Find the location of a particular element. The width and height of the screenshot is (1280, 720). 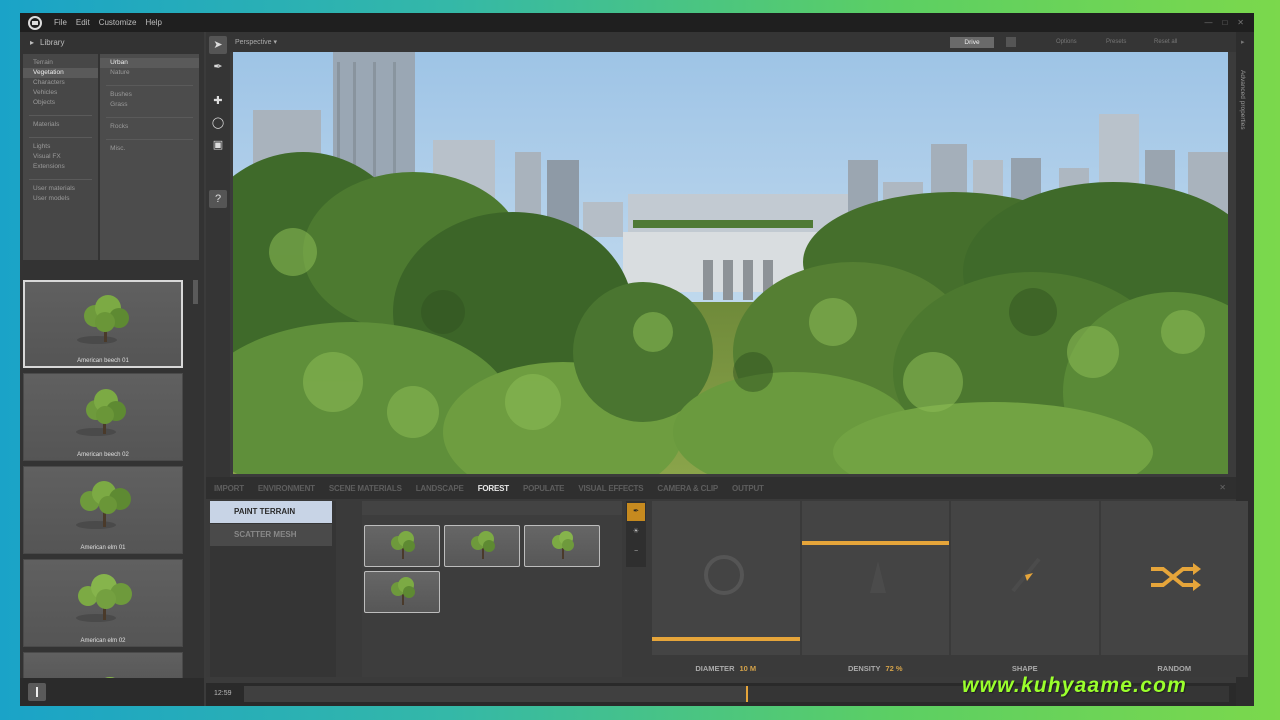

close-panel-icon: ✕ is located at coordinates (1222, 487).